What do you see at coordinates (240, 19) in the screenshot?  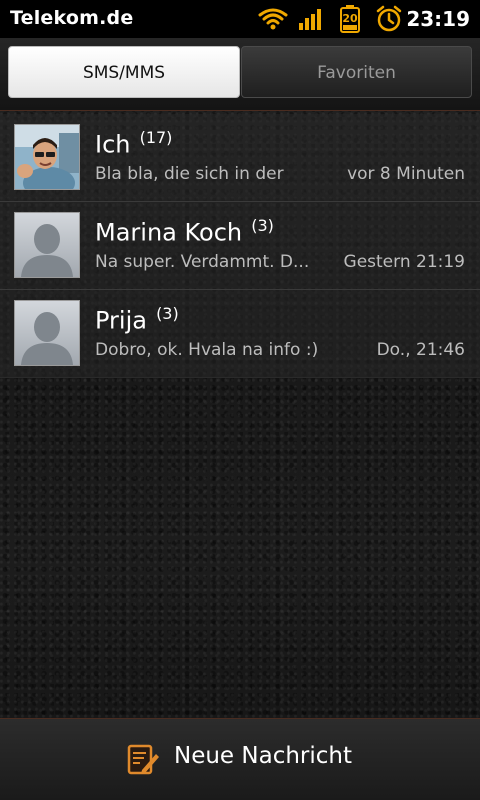 I see `status-bar: Telekom.de 20 23:19` at bounding box center [240, 19].